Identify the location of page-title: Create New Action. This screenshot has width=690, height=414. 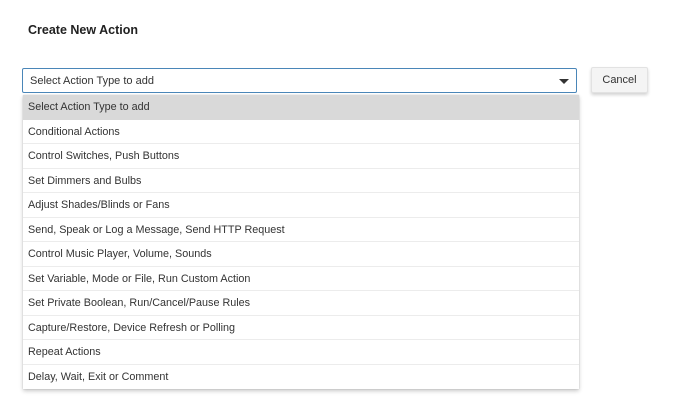
(83, 30).